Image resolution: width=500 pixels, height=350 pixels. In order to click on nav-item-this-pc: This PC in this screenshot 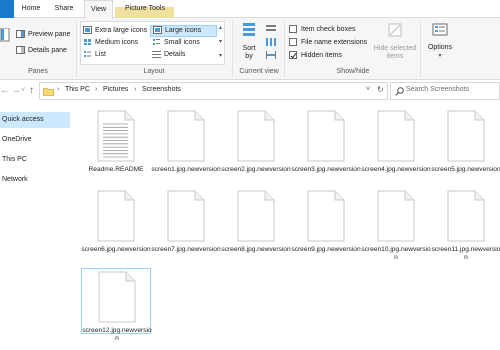, I will do `click(35, 160)`.